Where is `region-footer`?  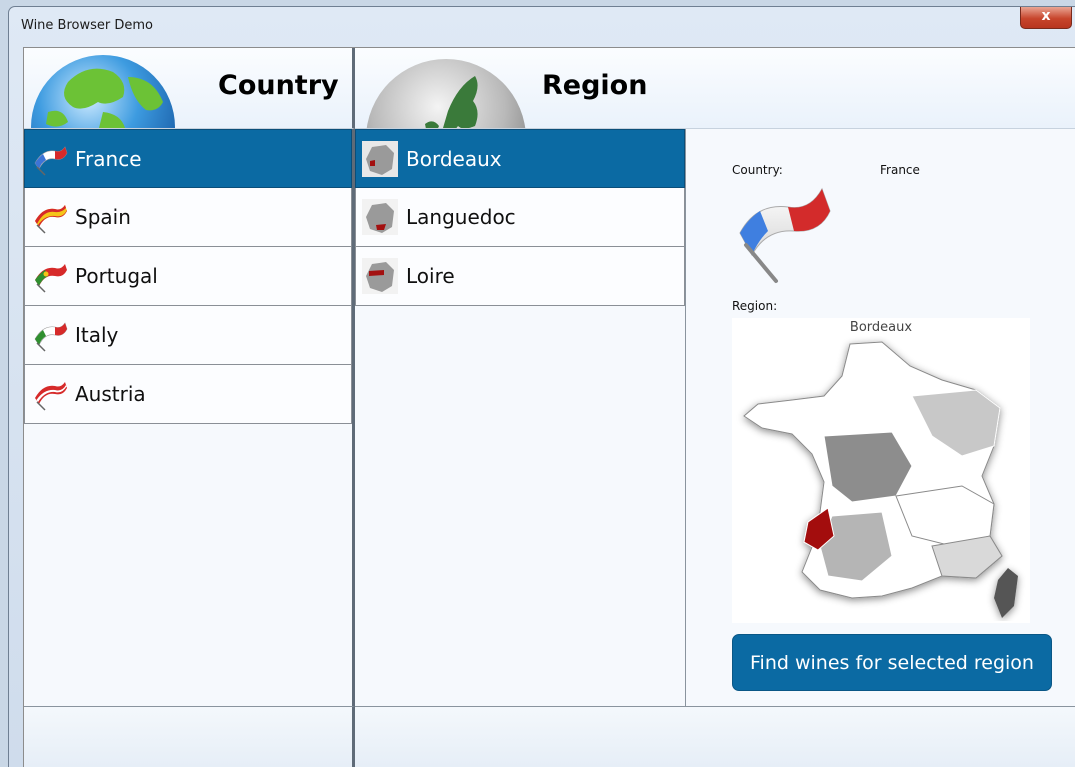 region-footer is located at coordinates (715, 736).